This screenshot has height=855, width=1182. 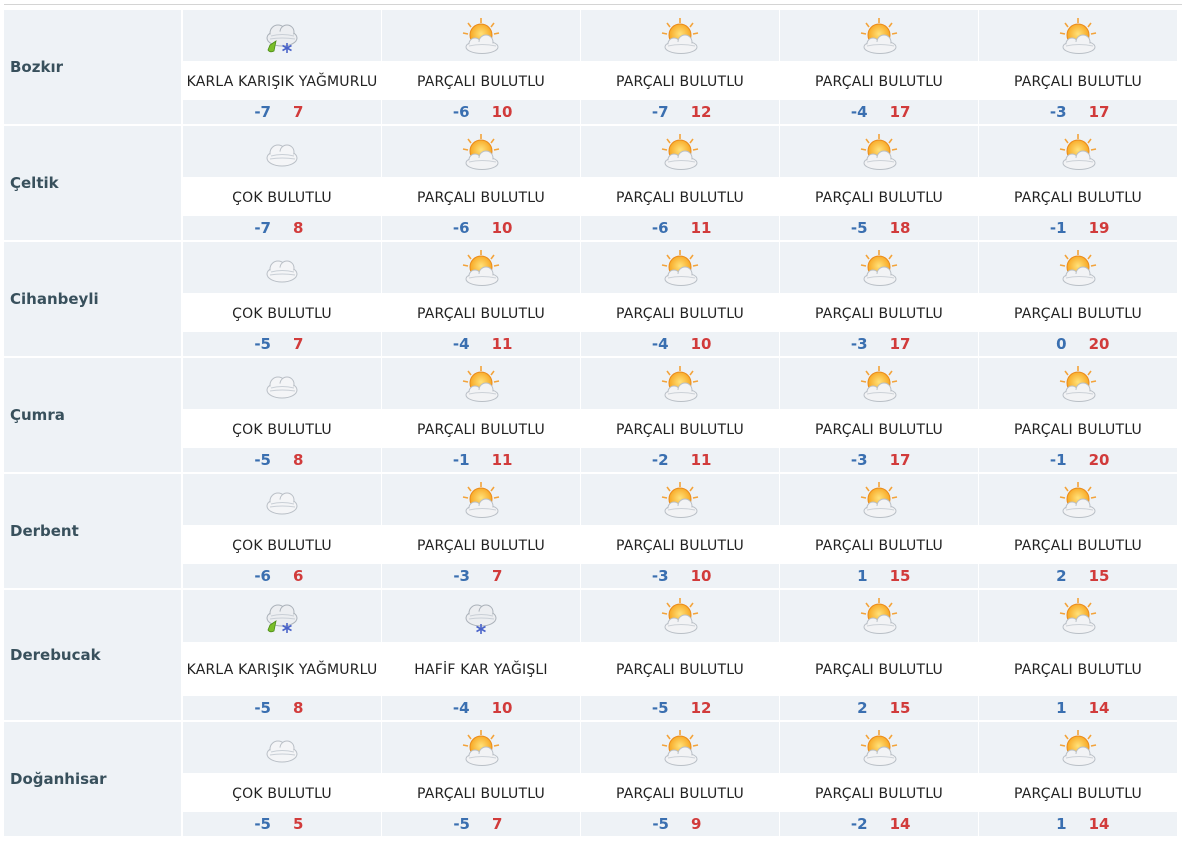 I want to click on temperature-range: -4 10, so click(x=481, y=708).